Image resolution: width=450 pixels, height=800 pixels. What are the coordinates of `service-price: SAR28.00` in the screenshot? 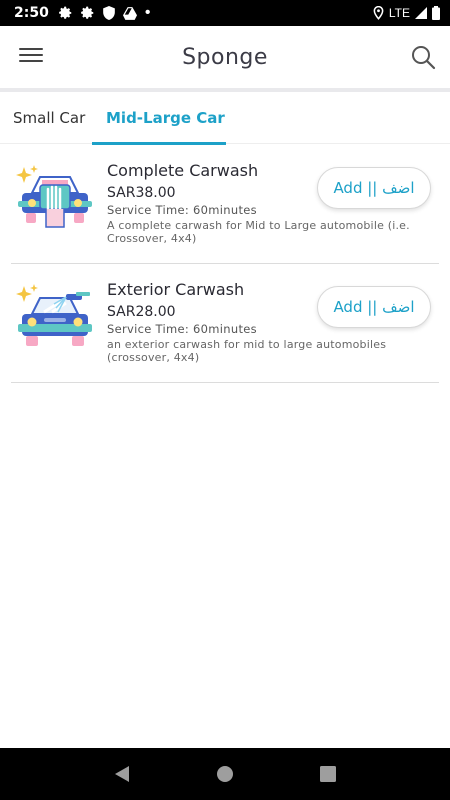 It's located at (141, 312).